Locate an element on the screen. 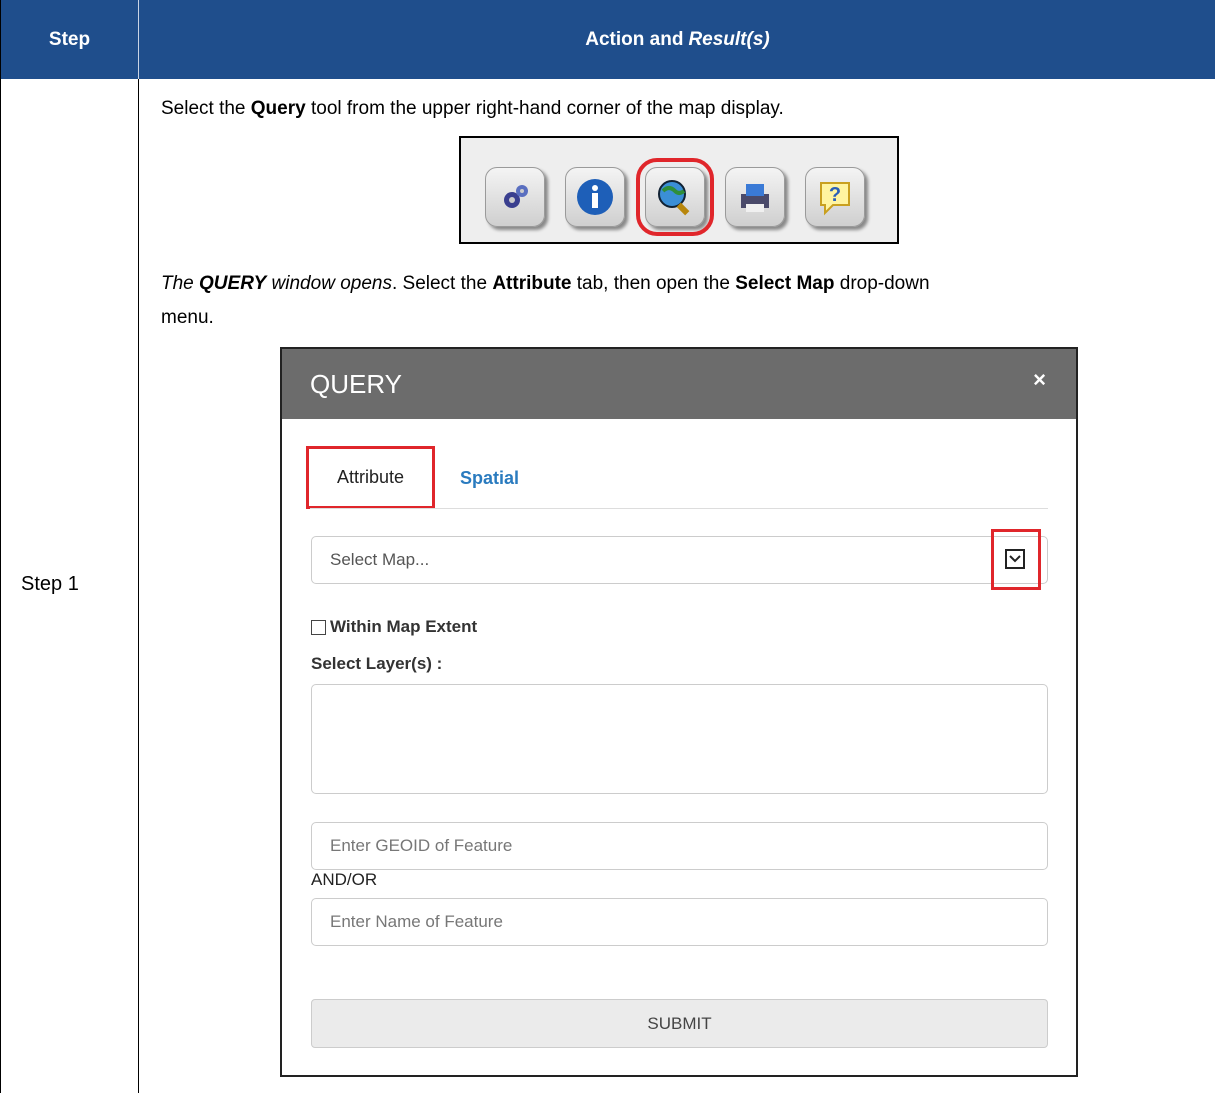 The image size is (1215, 1093). header-result-label: Result(s) is located at coordinates (729, 39).